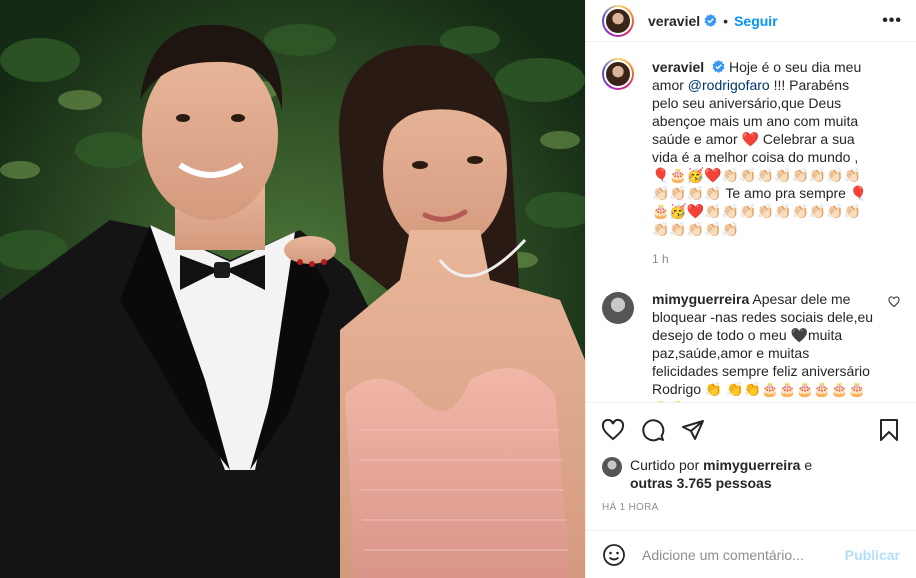  Describe the element at coordinates (612, 467) in the screenshot. I see `liker-avatar` at that location.